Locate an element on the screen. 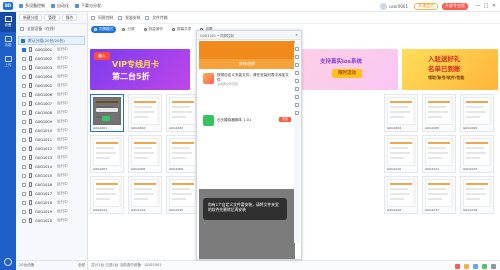  avatar is located at coordinates (384, 6).